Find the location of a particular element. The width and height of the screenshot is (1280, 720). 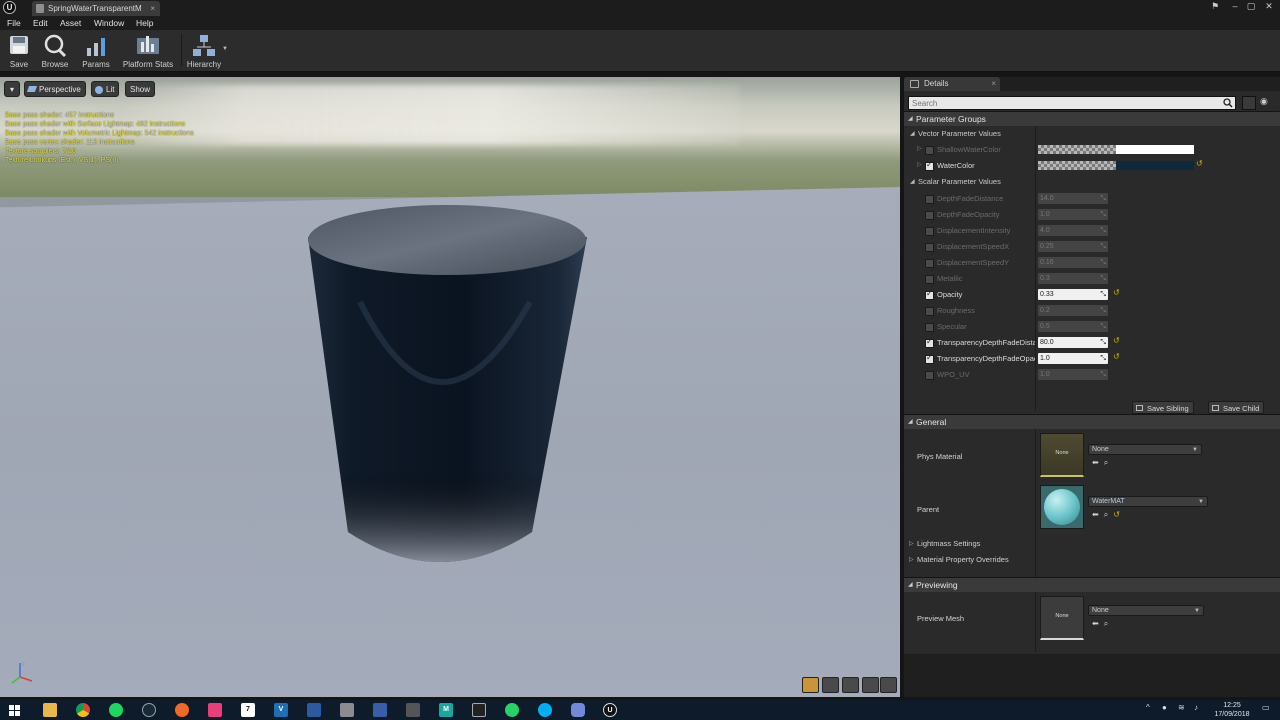

image-app-icon is located at coordinates (380, 710).